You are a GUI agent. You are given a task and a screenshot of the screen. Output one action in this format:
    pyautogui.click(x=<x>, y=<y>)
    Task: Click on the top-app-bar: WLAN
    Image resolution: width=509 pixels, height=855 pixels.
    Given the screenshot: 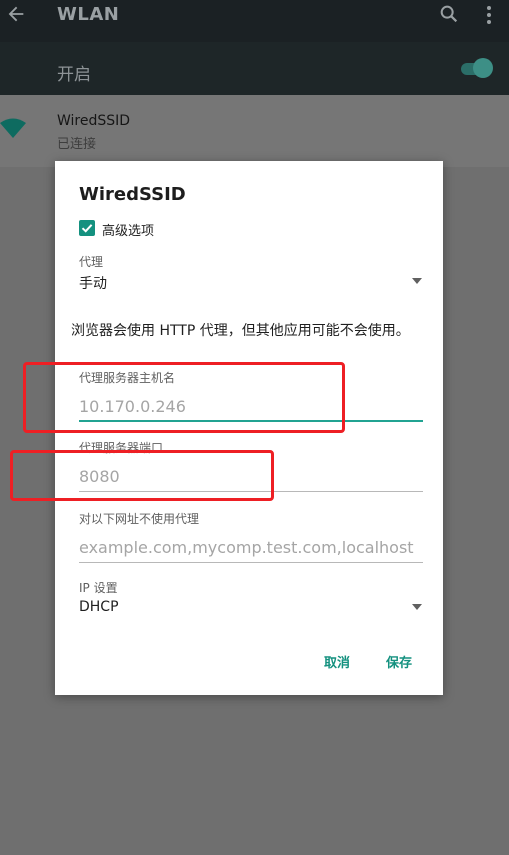 What is the action you would take?
    pyautogui.click(x=254, y=21)
    